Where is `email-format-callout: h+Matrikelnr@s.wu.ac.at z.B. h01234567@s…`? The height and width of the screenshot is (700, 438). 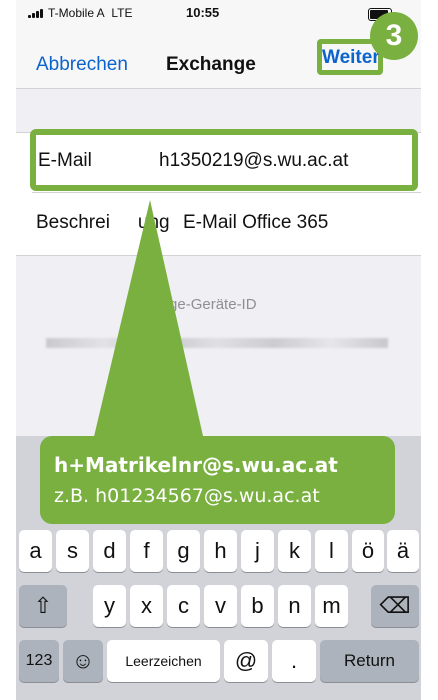 email-format-callout: h+Matrikelnr@s.wu.ac.at z.B. h01234567@s… is located at coordinates (217, 480).